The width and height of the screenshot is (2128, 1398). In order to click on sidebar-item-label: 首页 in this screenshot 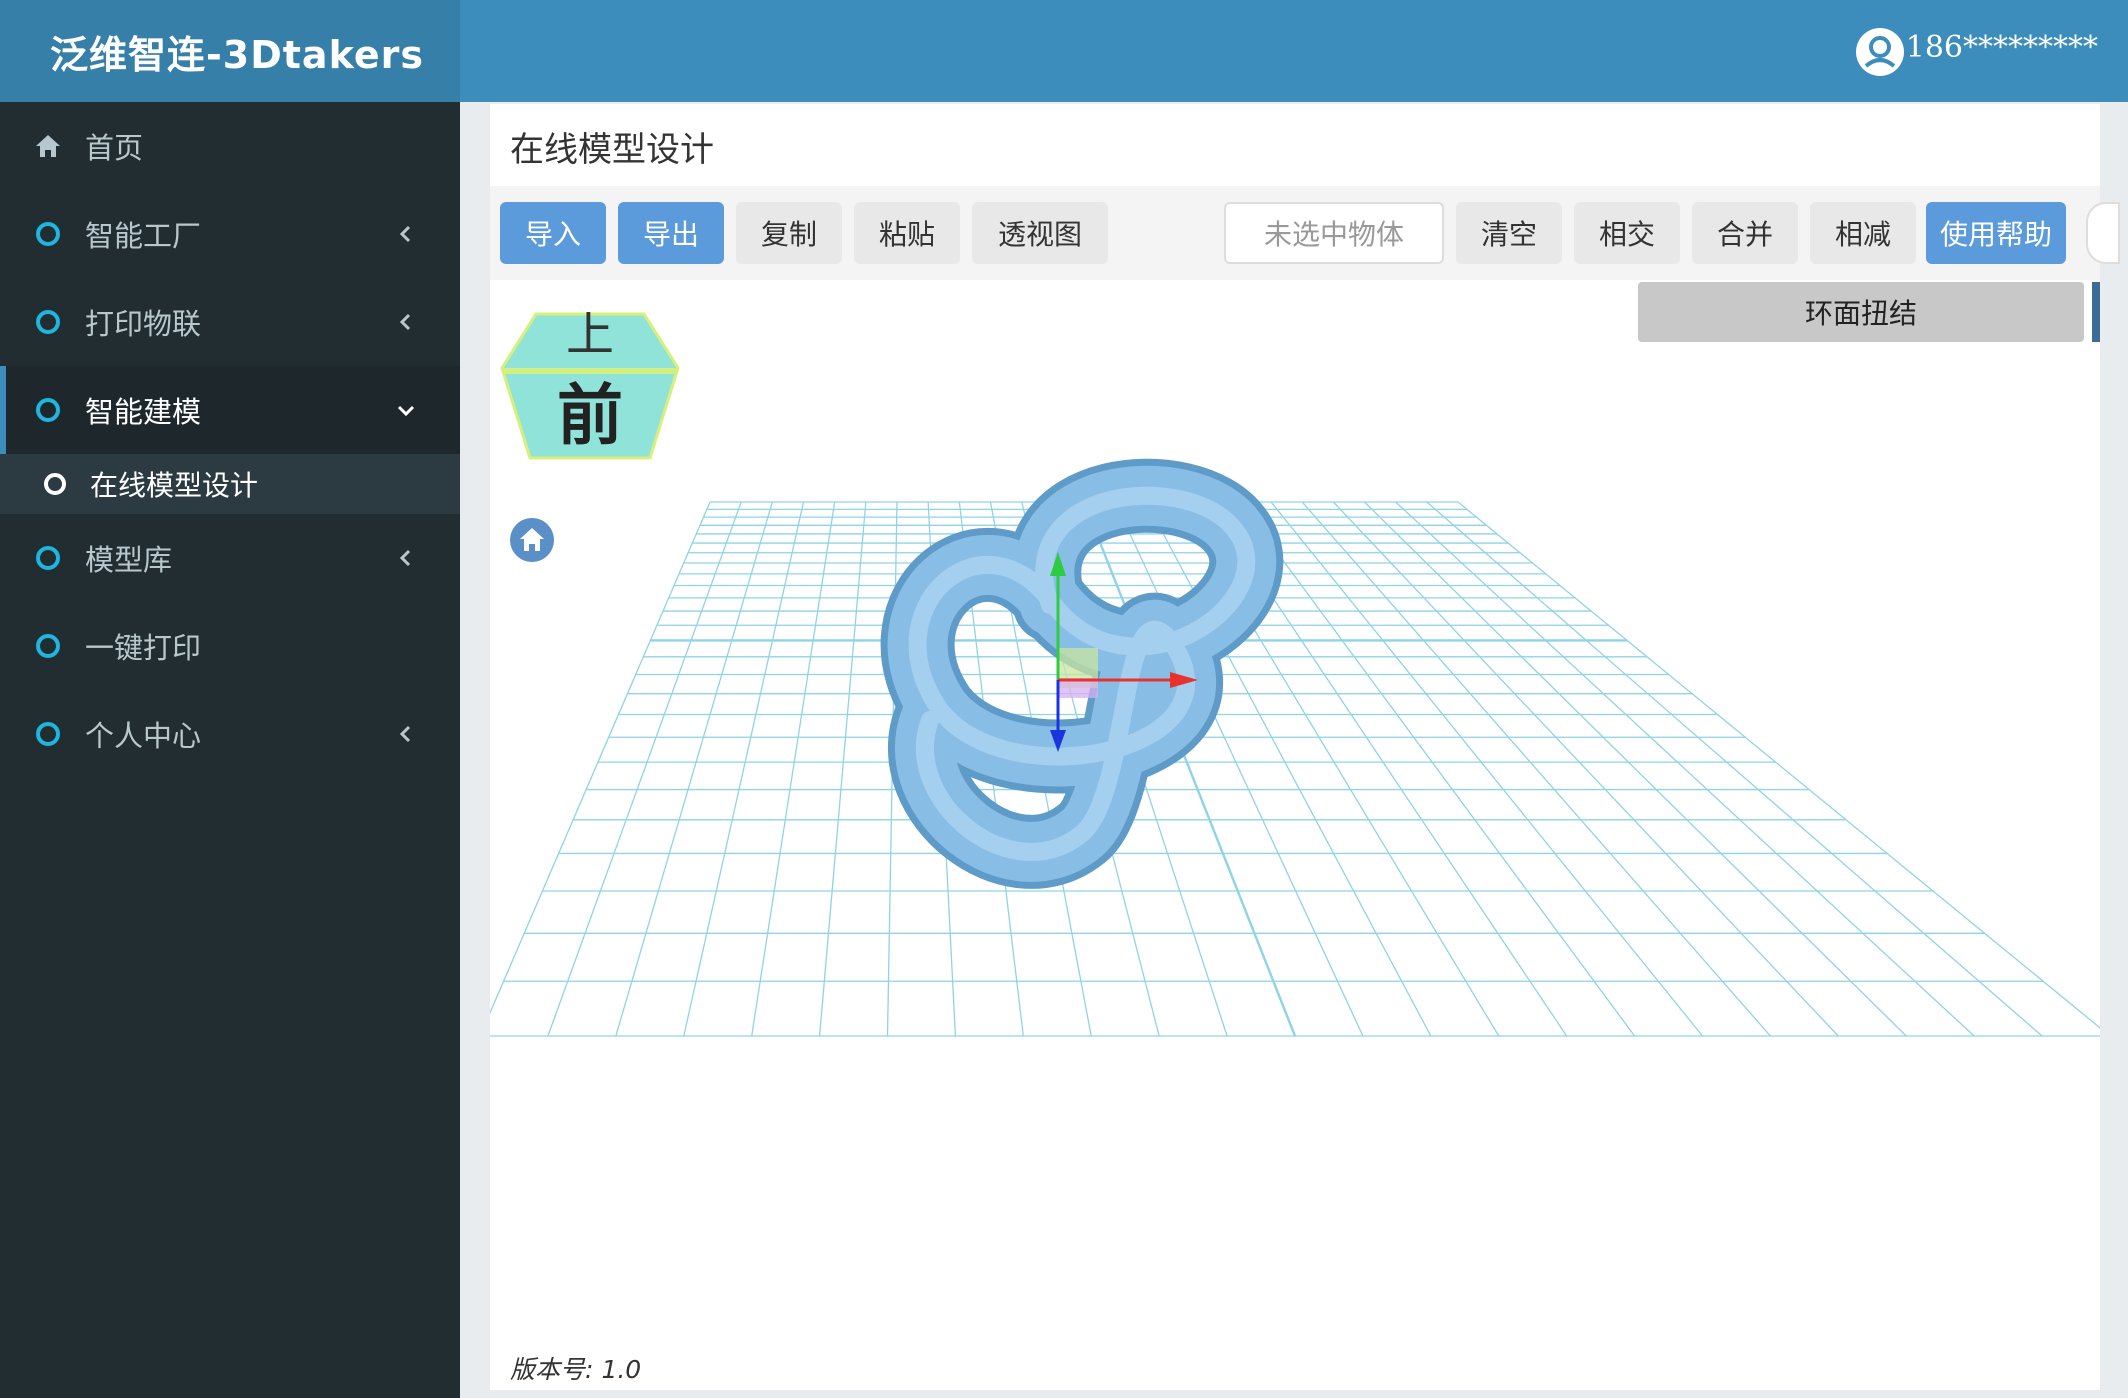, I will do `click(114, 148)`.